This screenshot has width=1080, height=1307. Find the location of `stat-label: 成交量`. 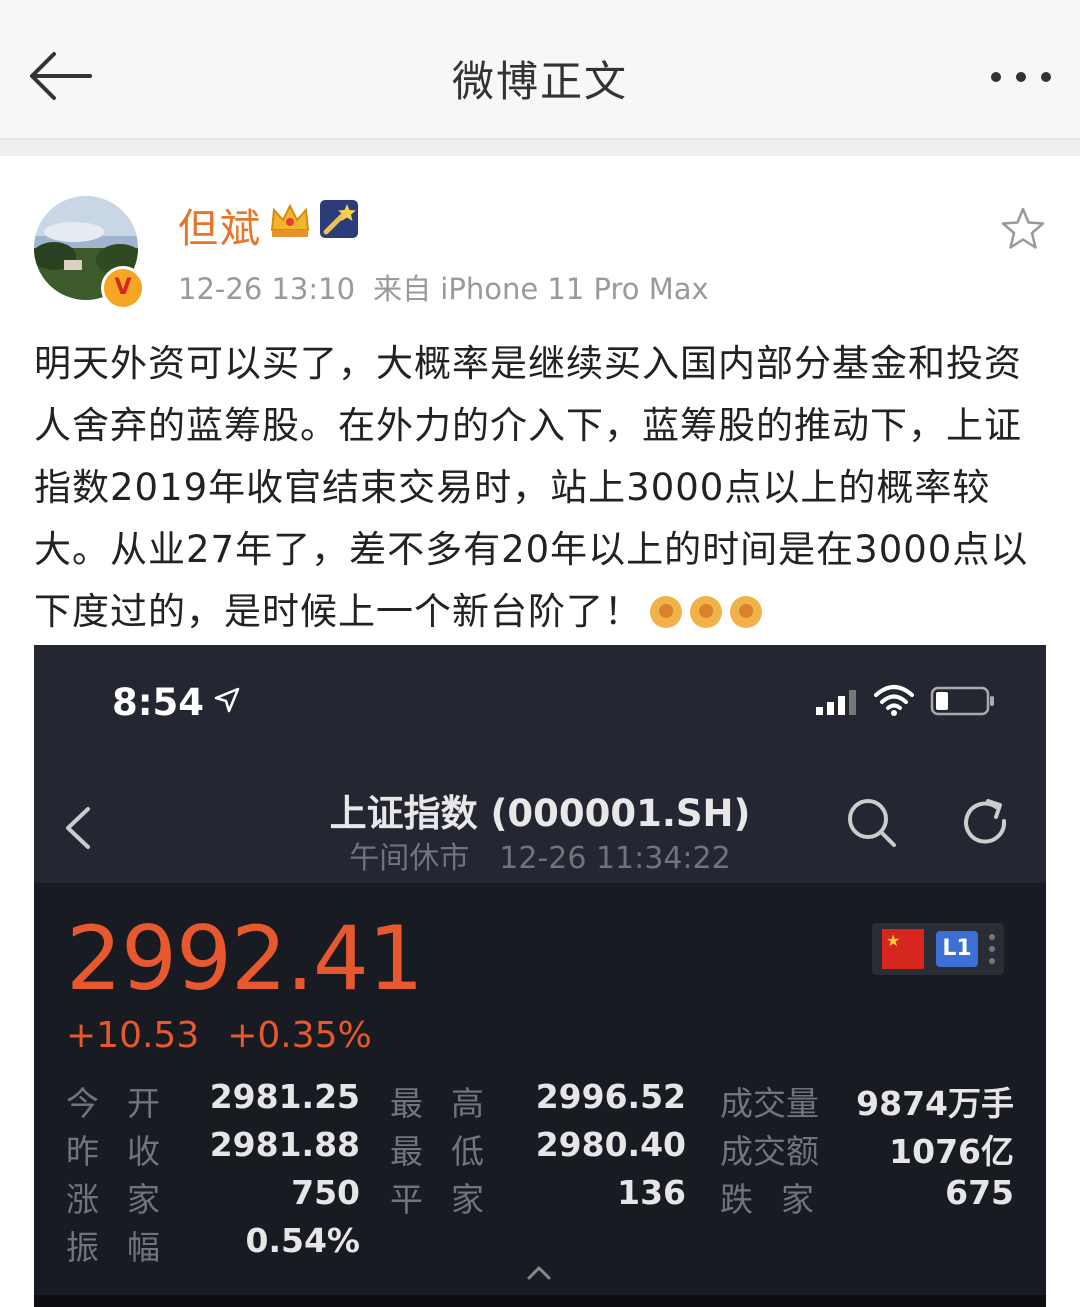

stat-label: 成交量 is located at coordinates (769, 1103).